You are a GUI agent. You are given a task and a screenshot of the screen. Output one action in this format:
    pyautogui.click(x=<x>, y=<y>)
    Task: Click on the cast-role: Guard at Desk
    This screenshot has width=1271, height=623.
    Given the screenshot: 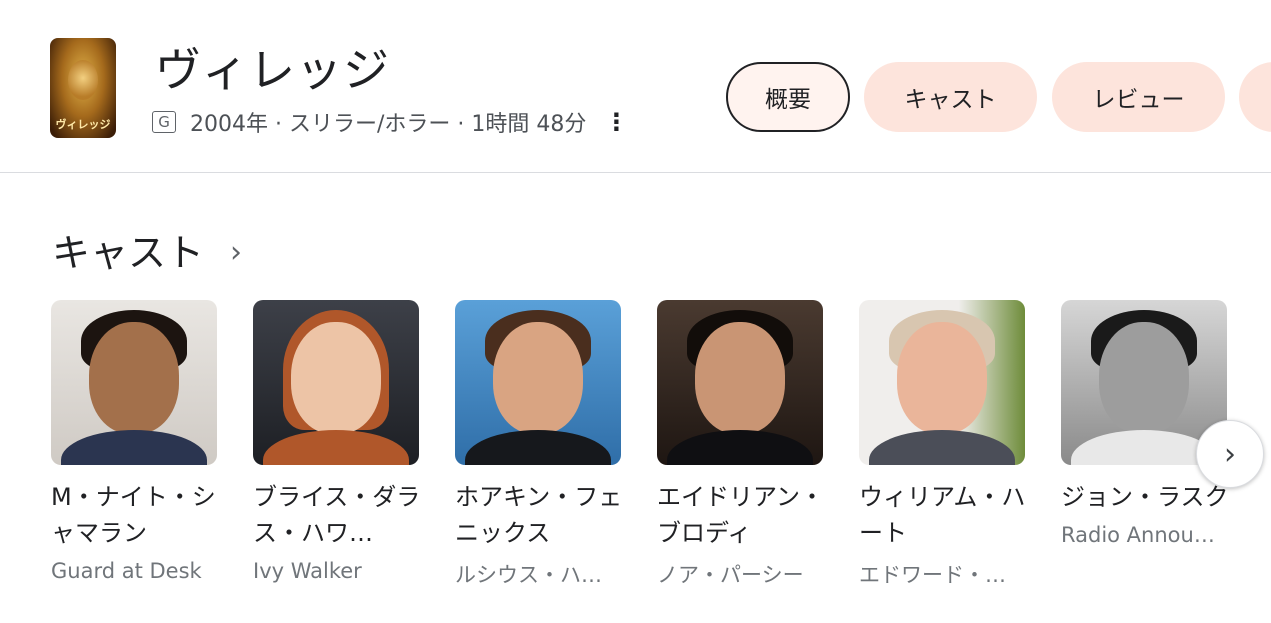 What is the action you would take?
    pyautogui.click(x=126, y=571)
    